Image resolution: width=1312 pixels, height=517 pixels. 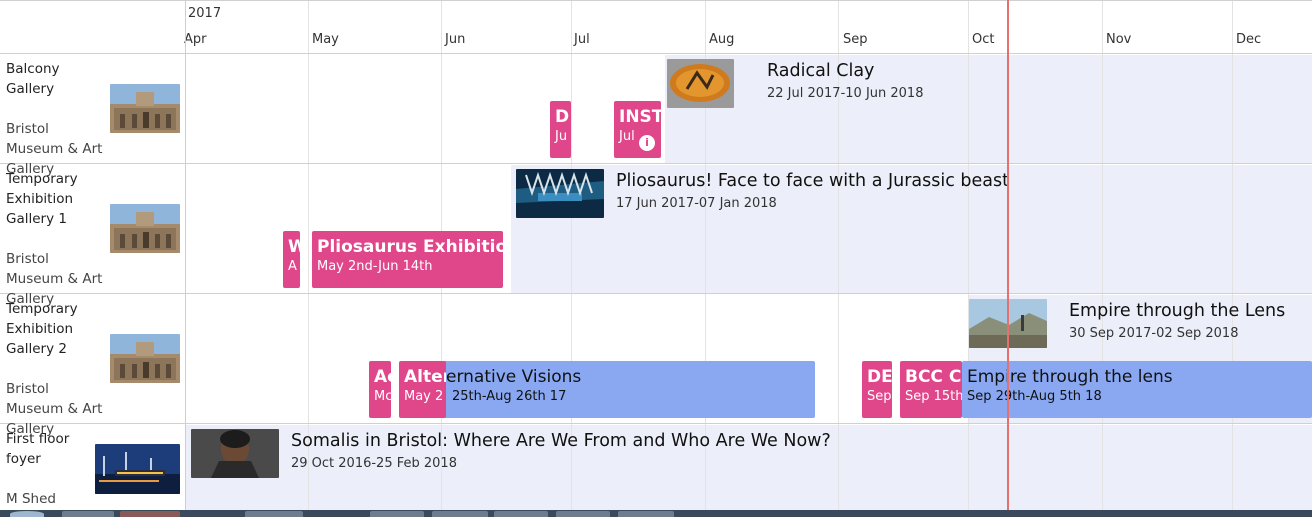 I want to click on event-title: W, so click(x=294, y=247).